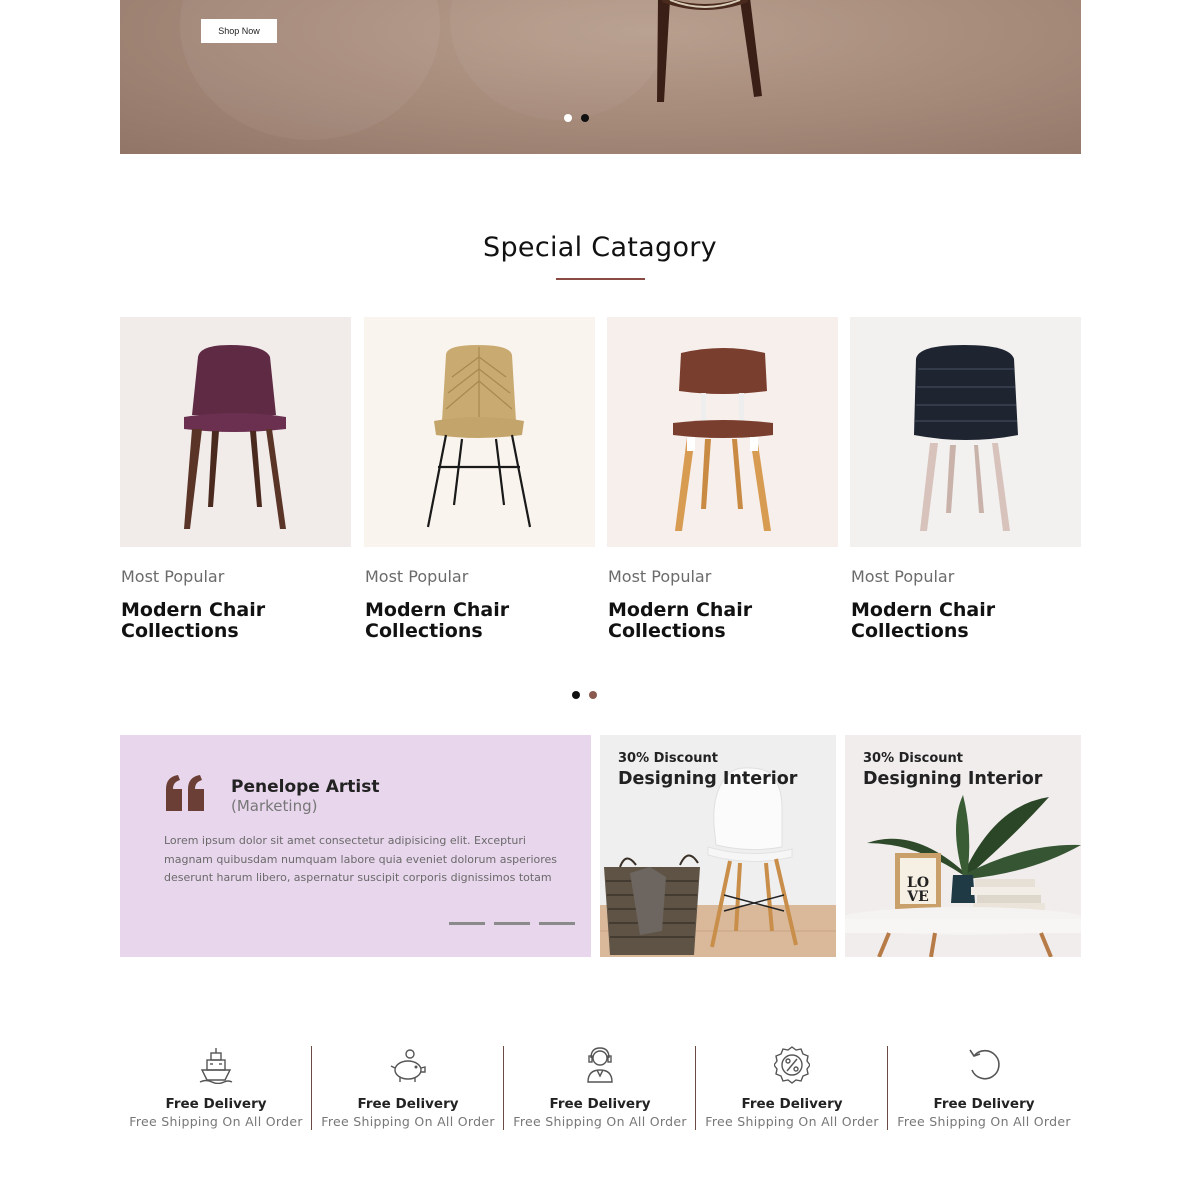  Describe the element at coordinates (600, 279) in the screenshot. I see `title-underline` at that location.